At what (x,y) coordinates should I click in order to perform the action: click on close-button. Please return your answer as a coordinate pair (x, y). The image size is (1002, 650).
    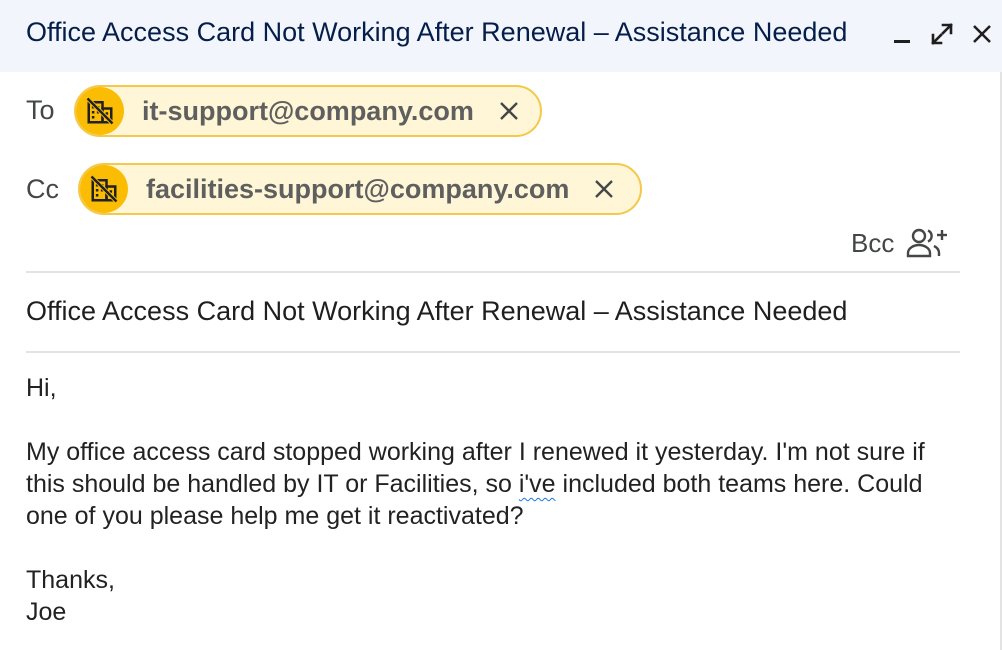
    Looking at the image, I should click on (982, 34).